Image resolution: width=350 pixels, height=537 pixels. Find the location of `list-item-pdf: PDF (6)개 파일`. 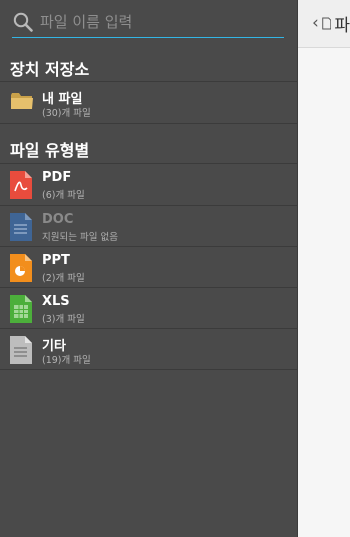

list-item-pdf: PDF (6)개 파일 is located at coordinates (148, 184).